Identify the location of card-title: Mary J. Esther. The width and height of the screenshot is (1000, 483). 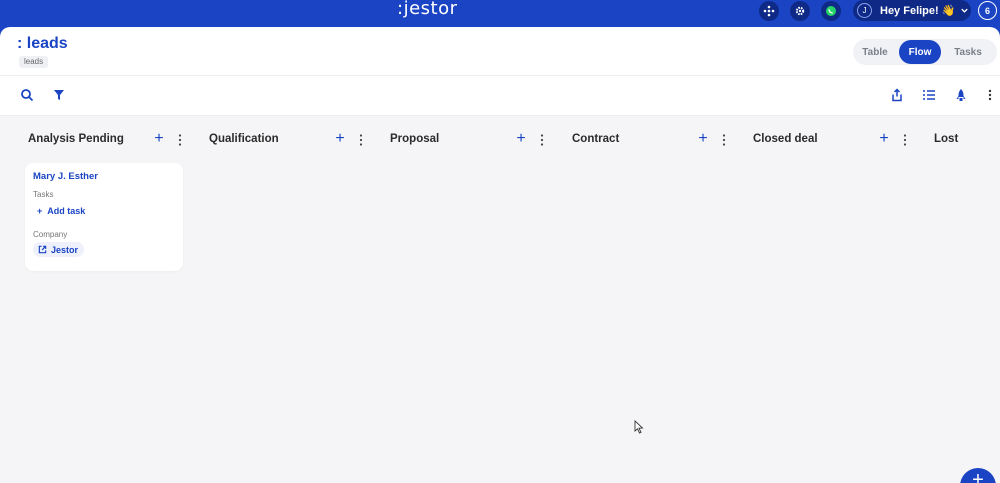
(65, 176).